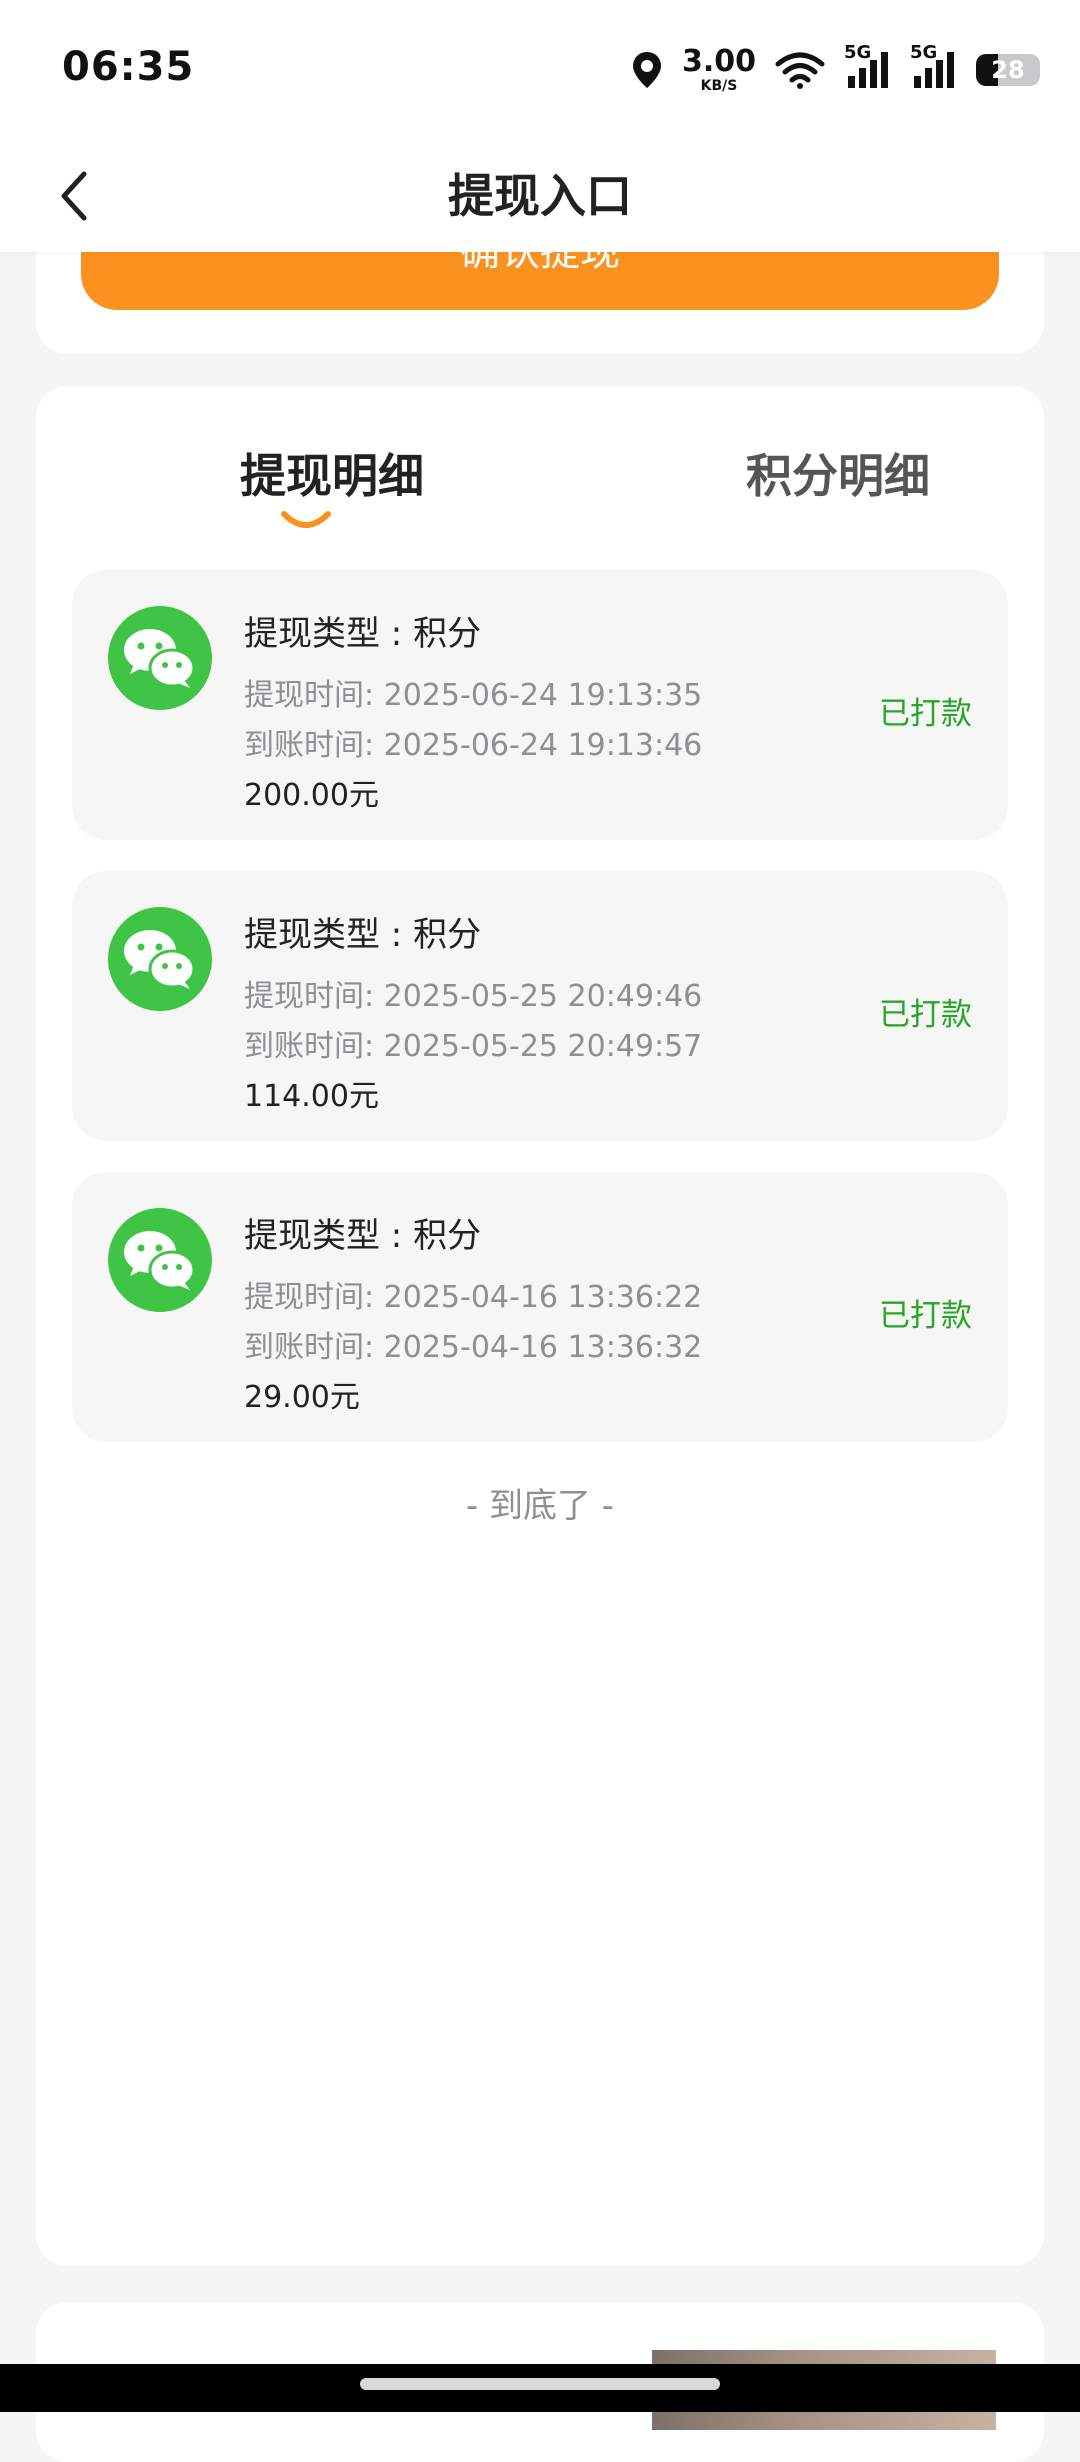 The image size is (1080, 2462). I want to click on arrival-time: 到账时间: 2025-05-25 20:49:57, so click(473, 1046).